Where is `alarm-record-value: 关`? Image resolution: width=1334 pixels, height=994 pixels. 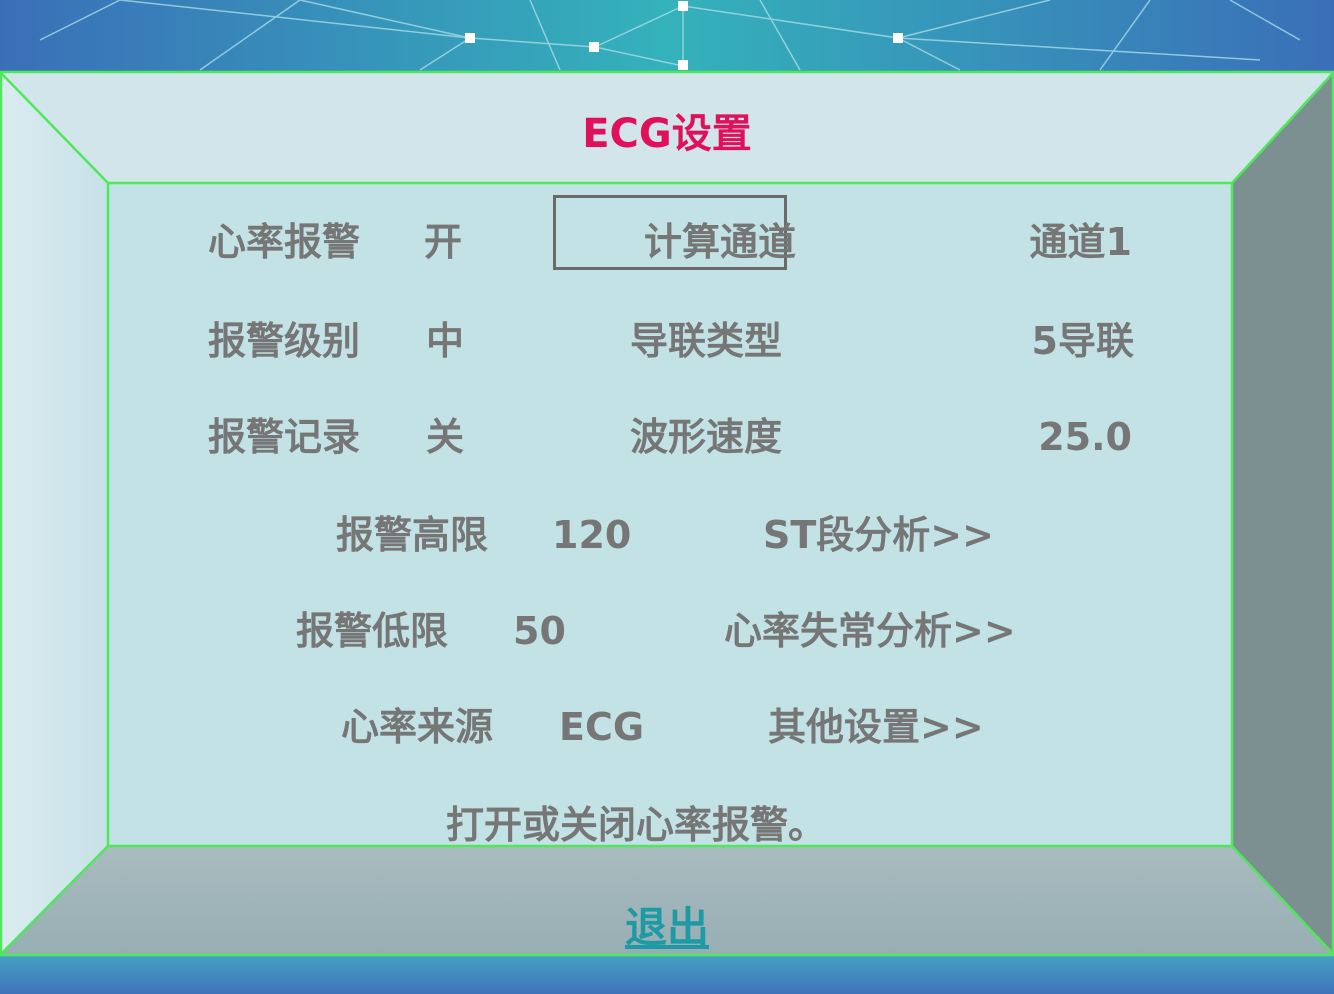
alarm-record-value: 关 is located at coordinates (445, 437).